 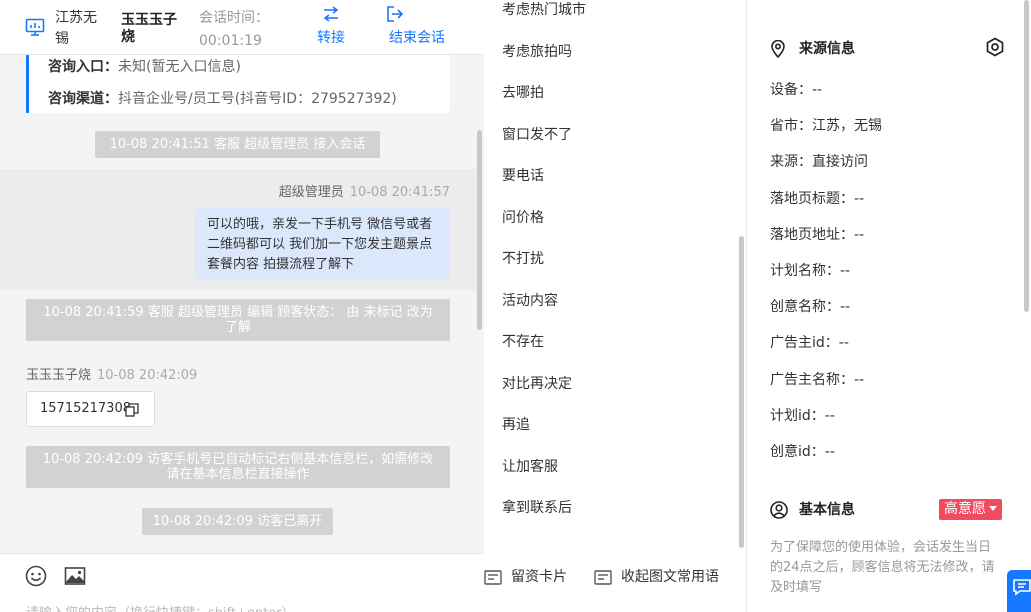 I want to click on agent-name: 超级管理员, so click(x=311, y=192).